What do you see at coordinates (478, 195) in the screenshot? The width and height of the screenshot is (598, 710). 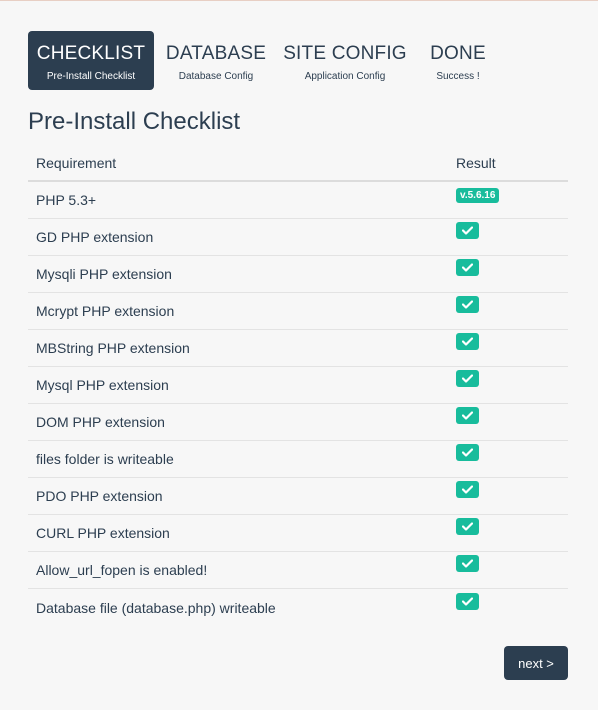 I see `version-badge: v.5.6.16` at bounding box center [478, 195].